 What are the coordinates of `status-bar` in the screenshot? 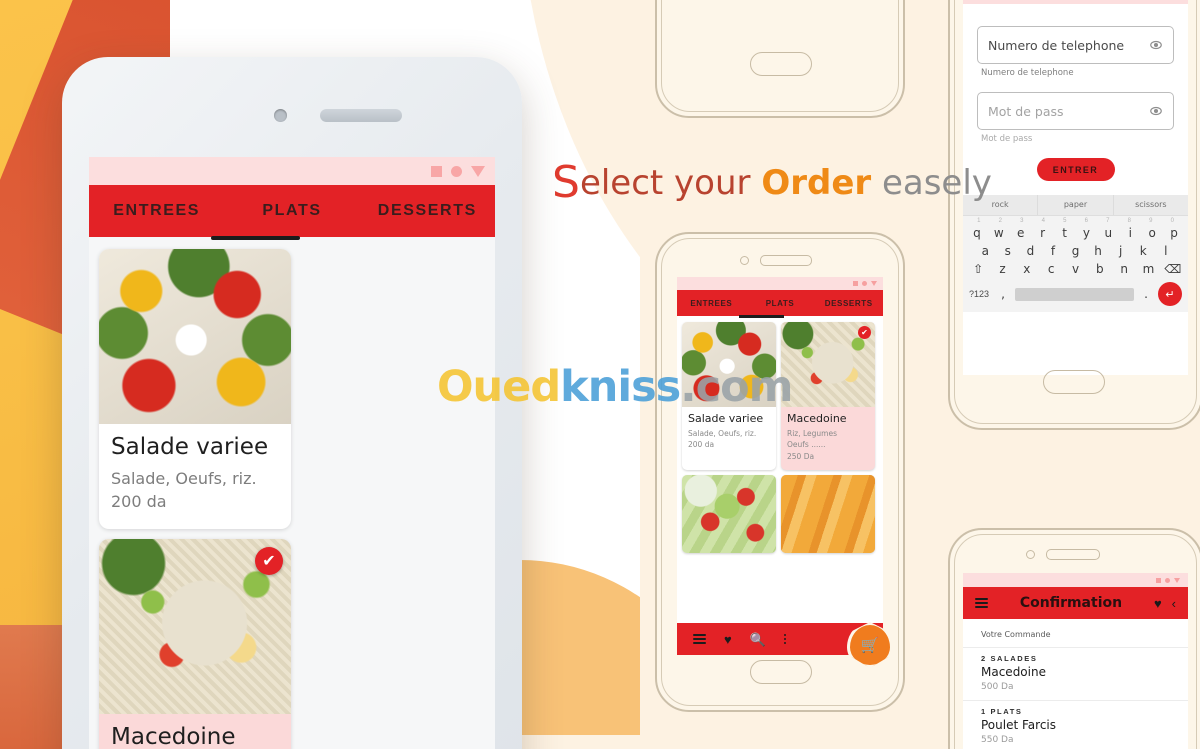 It's located at (780, 283).